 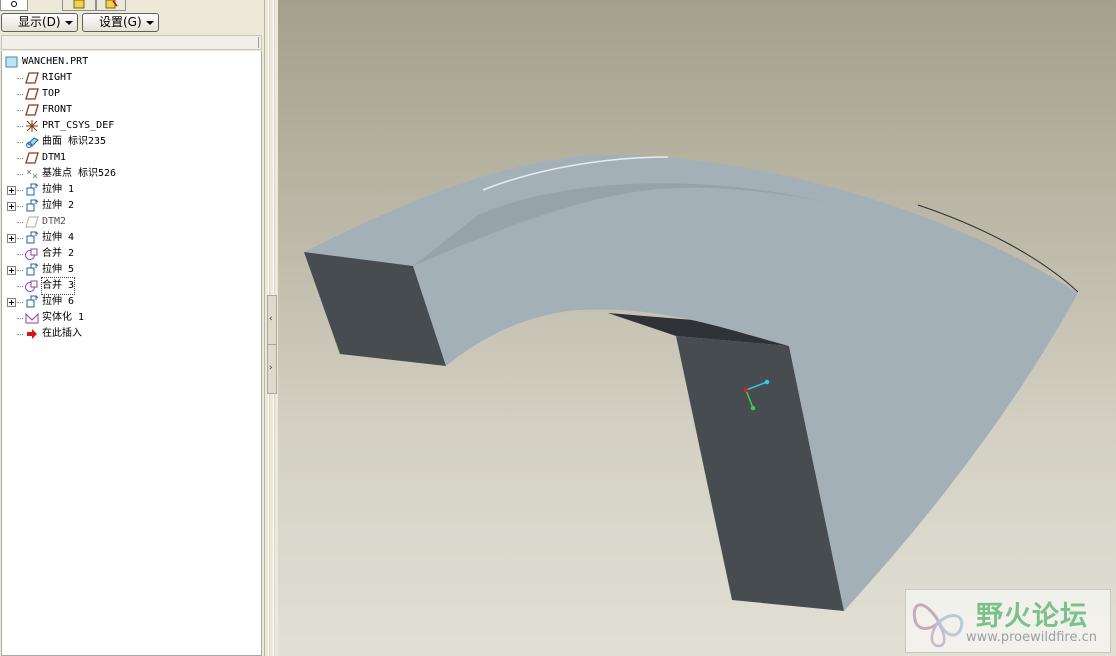 I want to click on navigator-tabs, so click(x=132, y=6).